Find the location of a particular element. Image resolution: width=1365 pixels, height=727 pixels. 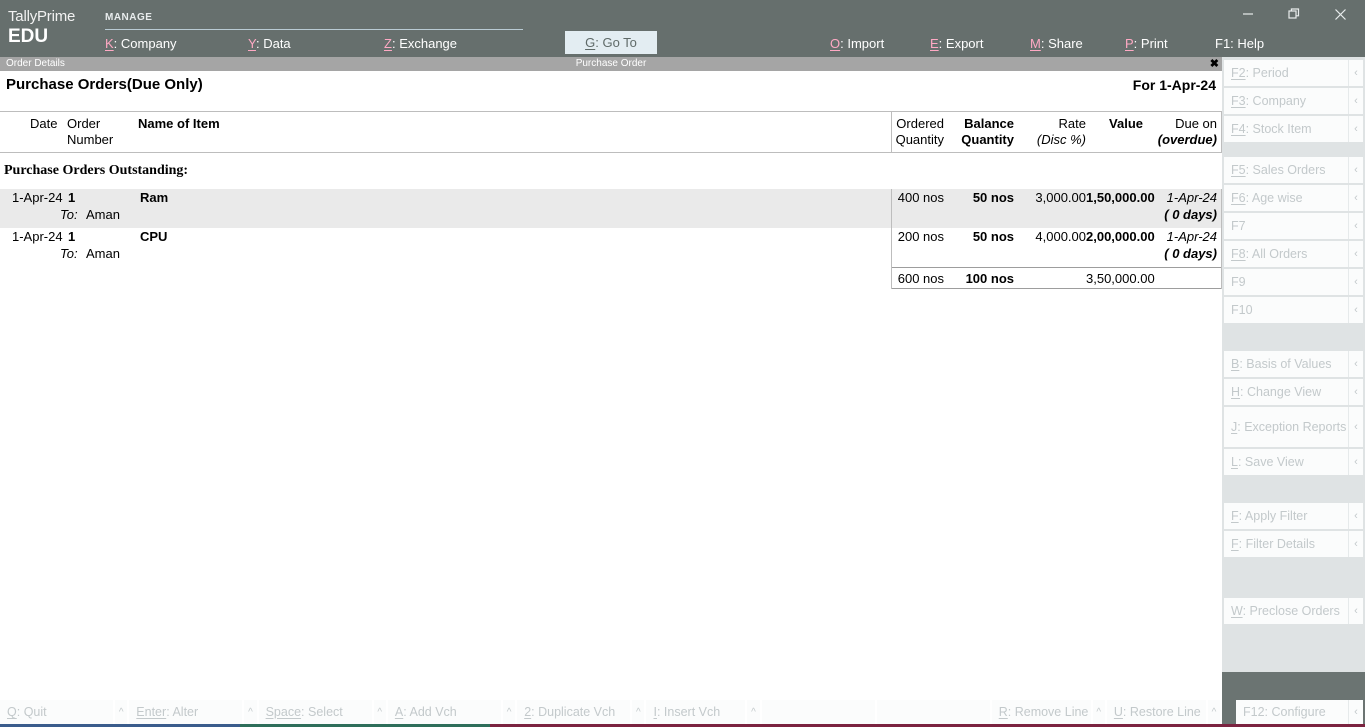

restore-icon is located at coordinates (1294, 13).